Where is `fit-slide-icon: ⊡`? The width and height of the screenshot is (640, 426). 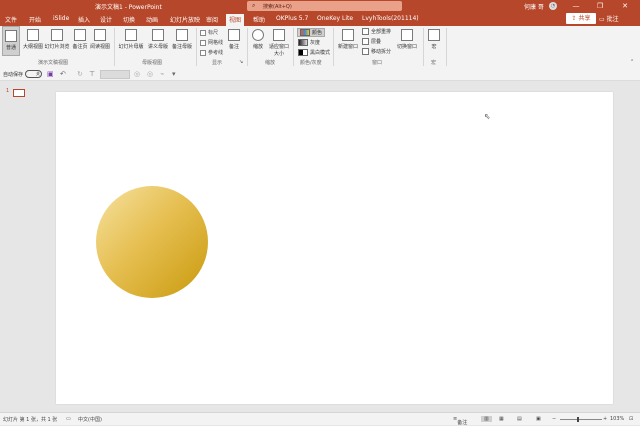
fit-slide-icon: ⊡ is located at coordinates (631, 419).